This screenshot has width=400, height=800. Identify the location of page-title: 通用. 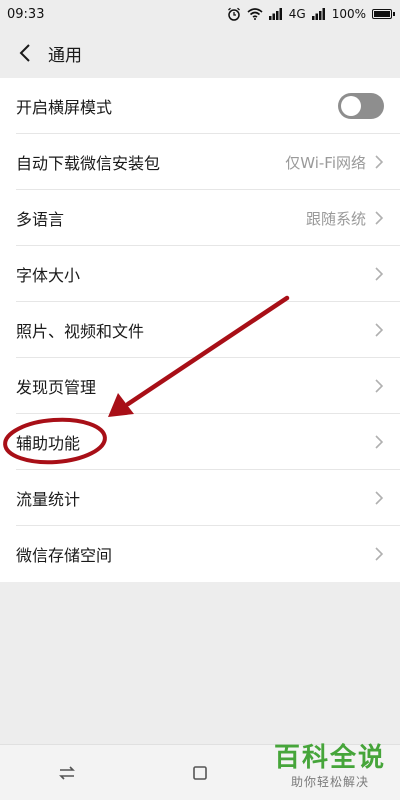
(65, 55).